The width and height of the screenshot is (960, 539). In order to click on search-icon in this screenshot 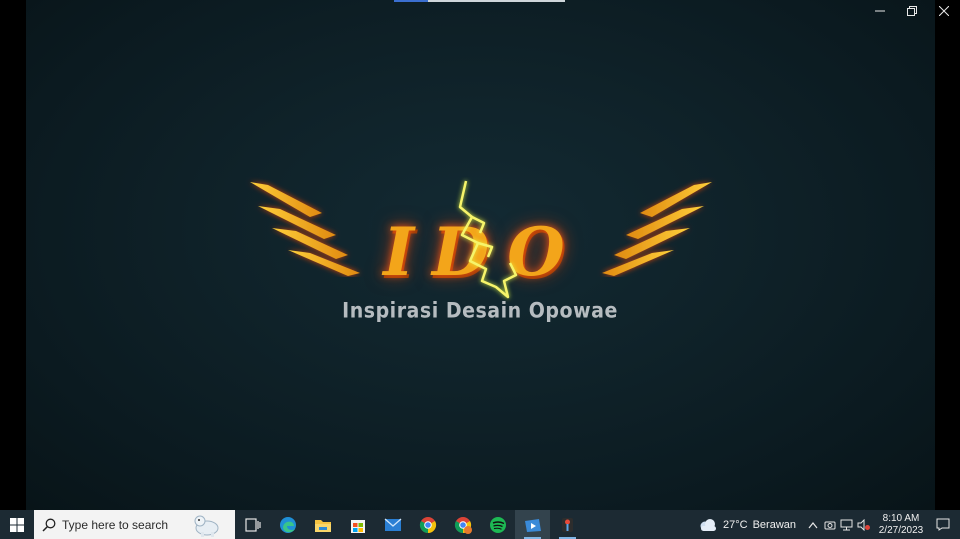, I will do `click(49, 525)`.